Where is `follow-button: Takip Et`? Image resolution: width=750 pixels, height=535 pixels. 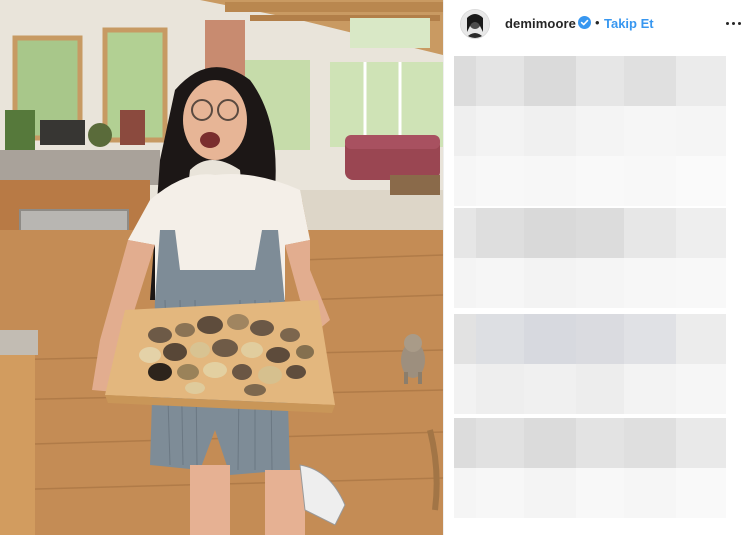 follow-button: Takip Et is located at coordinates (629, 23).